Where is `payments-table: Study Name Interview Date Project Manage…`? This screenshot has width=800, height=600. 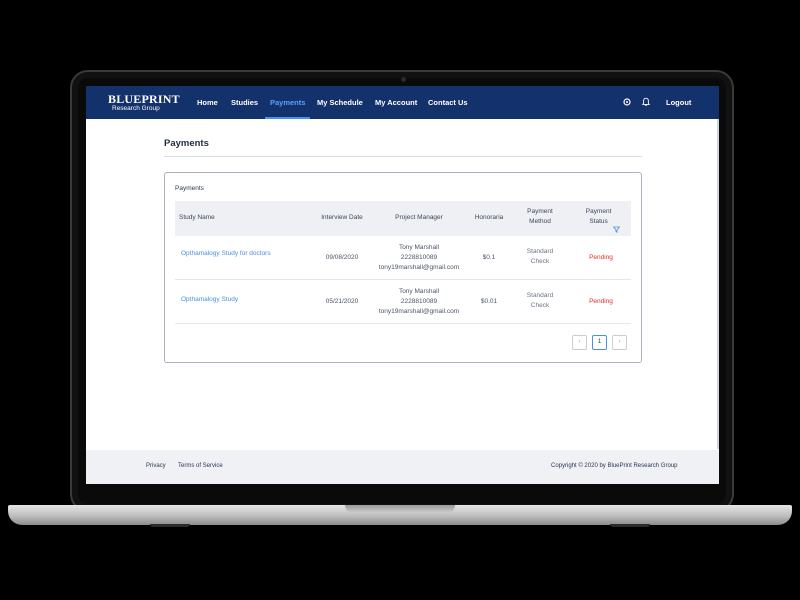
payments-table: Study Name Interview Date Project Manage… is located at coordinates (403, 262).